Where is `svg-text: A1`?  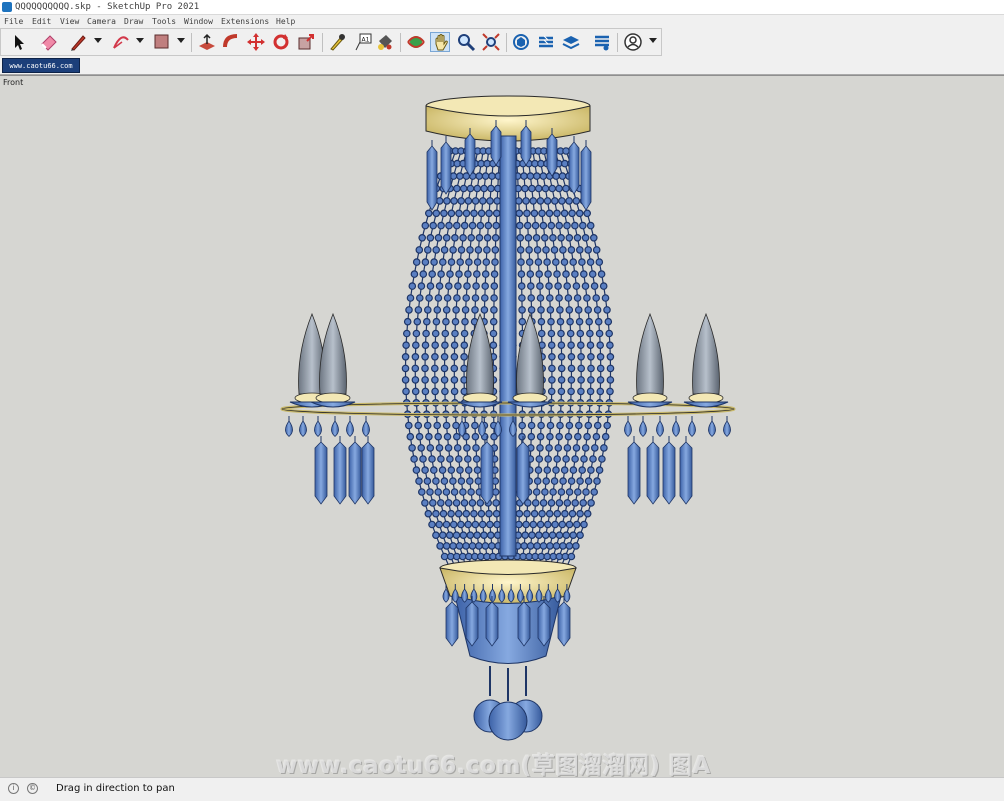
svg-text: A1 is located at coordinates (366, 40).